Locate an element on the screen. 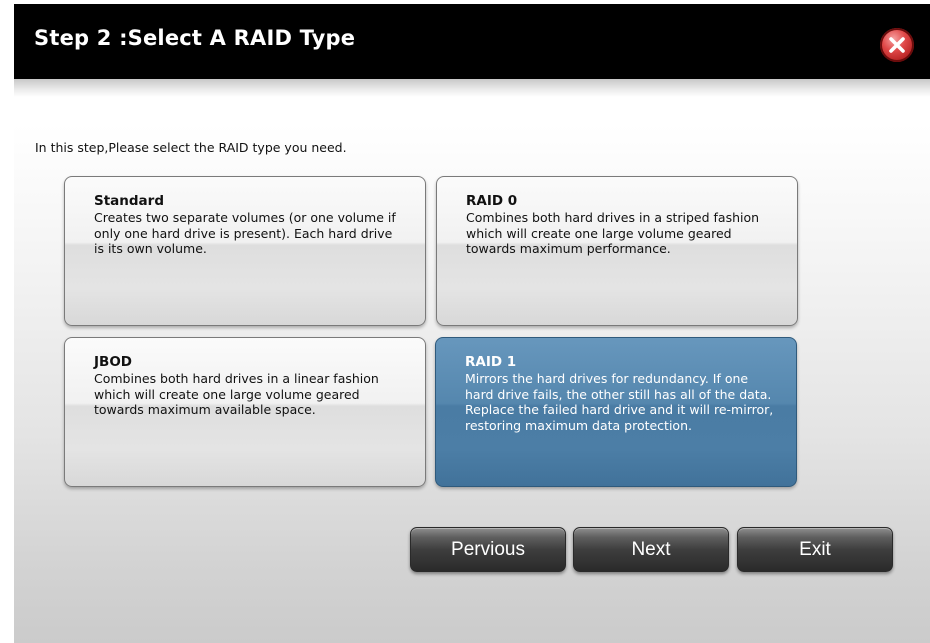 Image resolution: width=930 pixels, height=643 pixels. exit-button: Exit is located at coordinates (815, 549).